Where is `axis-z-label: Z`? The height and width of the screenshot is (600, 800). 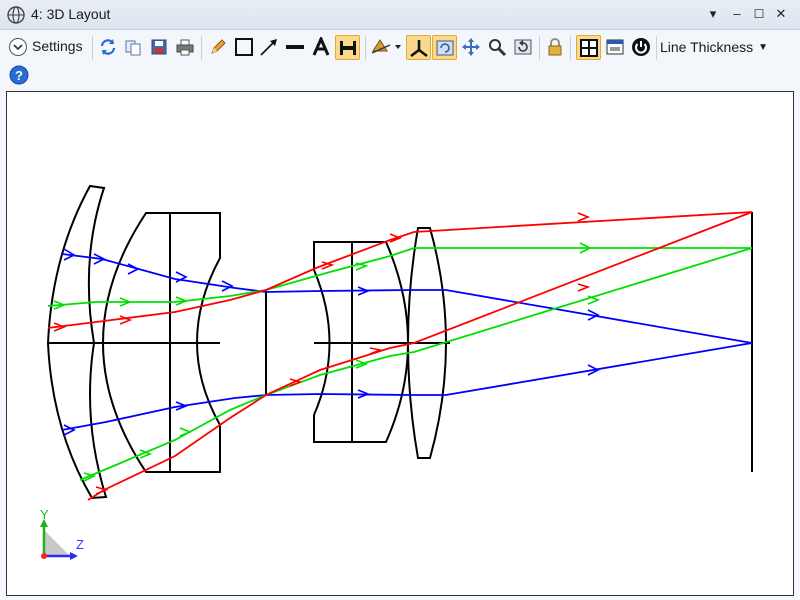 axis-z-label: Z is located at coordinates (80, 544).